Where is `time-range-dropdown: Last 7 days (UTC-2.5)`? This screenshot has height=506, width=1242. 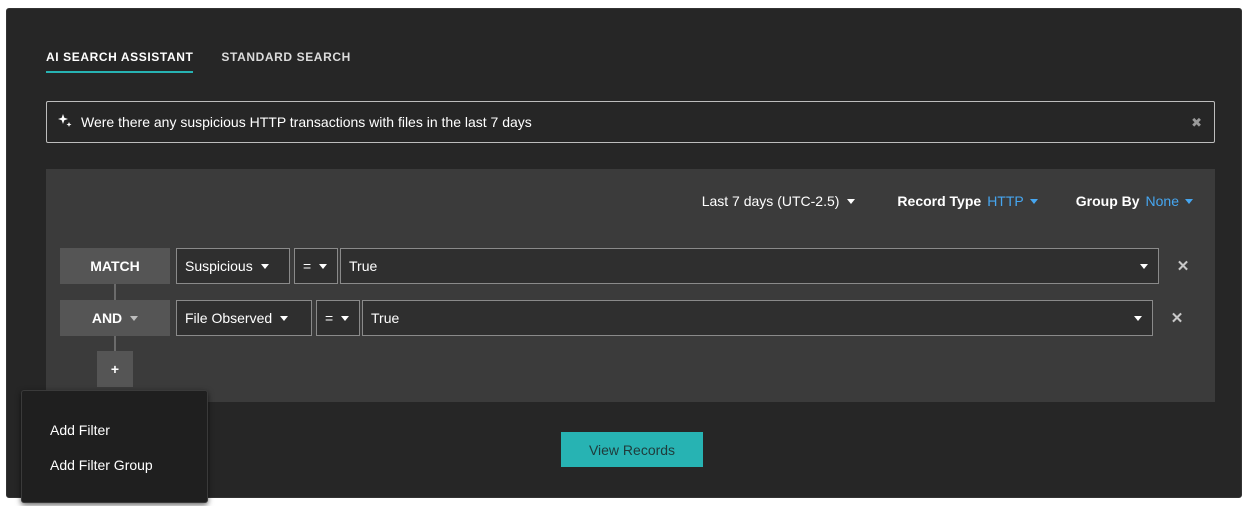 time-range-dropdown: Last 7 days (UTC-2.5) is located at coordinates (779, 201).